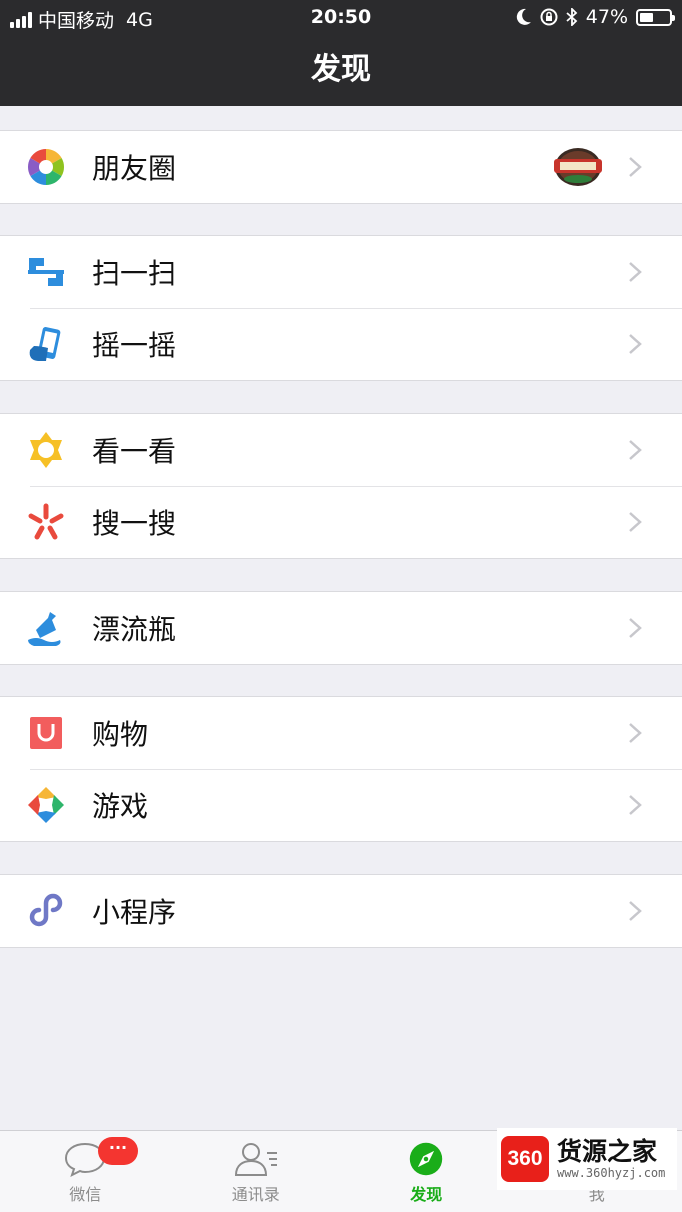 This screenshot has height=1212, width=682. Describe the element at coordinates (134, 345) in the screenshot. I see `menu-item-label: 摇一摇` at that location.